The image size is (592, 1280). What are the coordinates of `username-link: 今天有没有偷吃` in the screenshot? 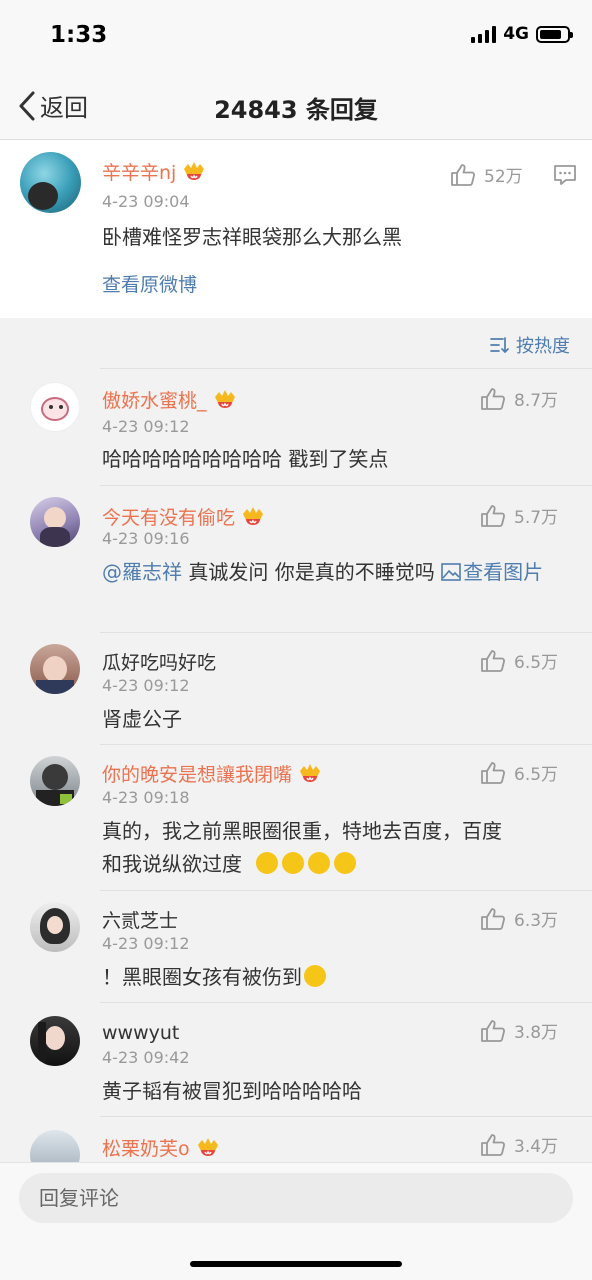 It's located at (183, 516).